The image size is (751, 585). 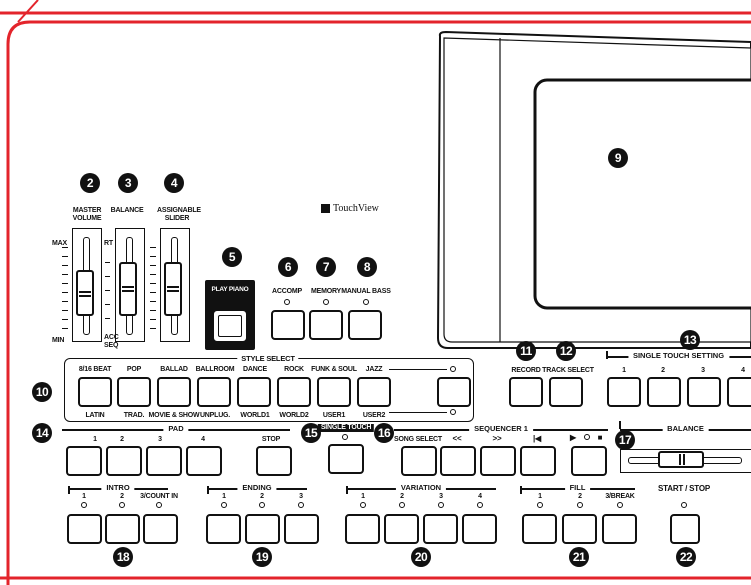 What do you see at coordinates (287, 302) in the screenshot?
I see `accomp-led` at bounding box center [287, 302].